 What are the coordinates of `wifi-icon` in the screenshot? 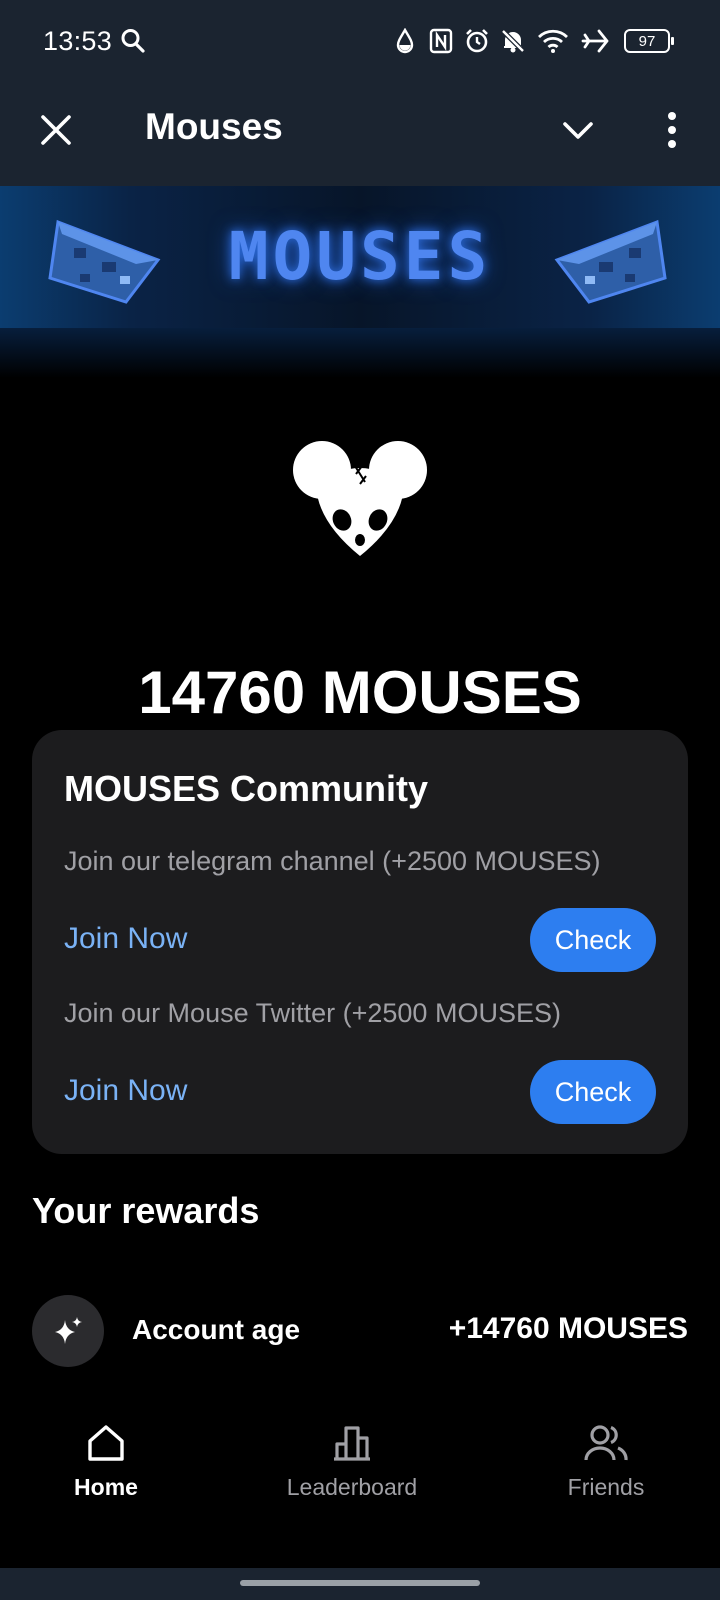 It's located at (553, 41).